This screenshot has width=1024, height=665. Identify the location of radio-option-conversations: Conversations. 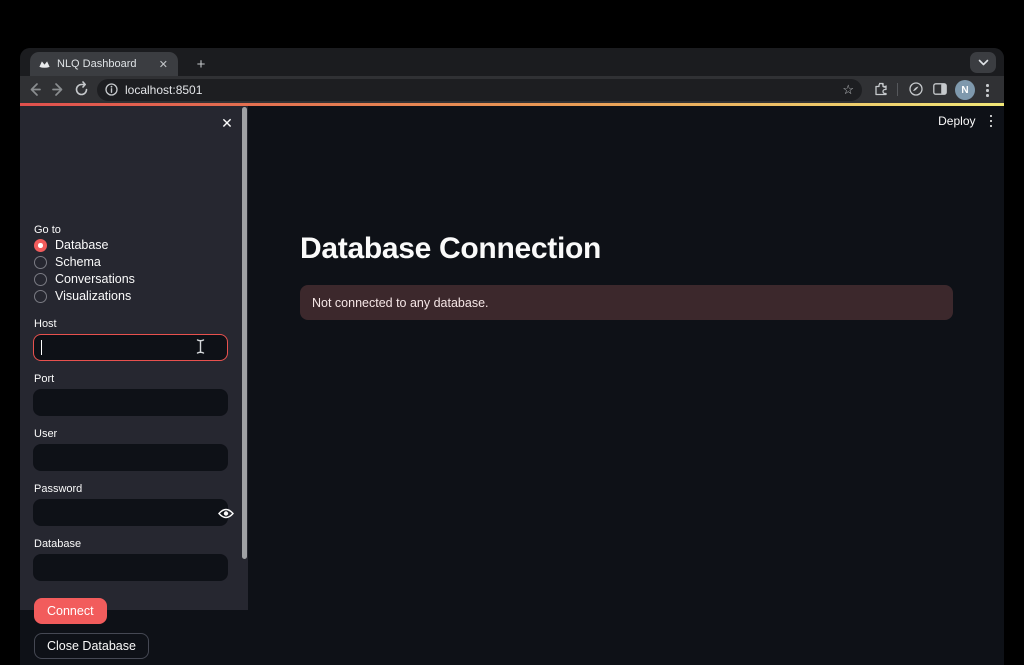
(84, 279).